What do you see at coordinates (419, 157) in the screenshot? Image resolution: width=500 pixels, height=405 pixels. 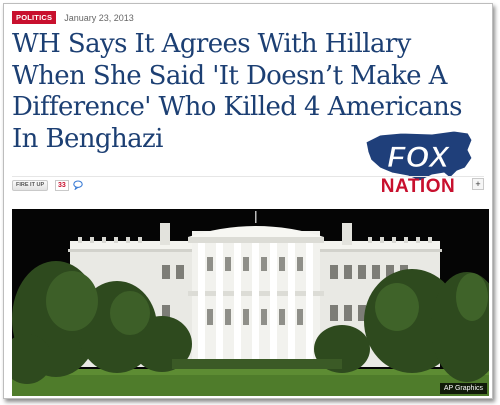 I see `logo-fox-text: FOX` at bounding box center [419, 157].